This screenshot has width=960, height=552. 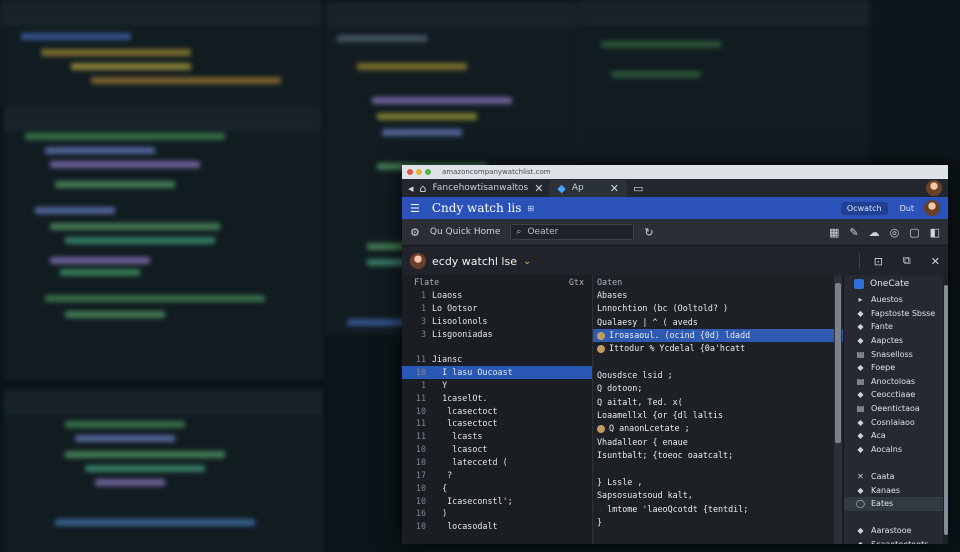 What do you see at coordinates (896, 541) in the screenshot?
I see `sidebar-item: ◆ Scaaoteetoots` at bounding box center [896, 541].